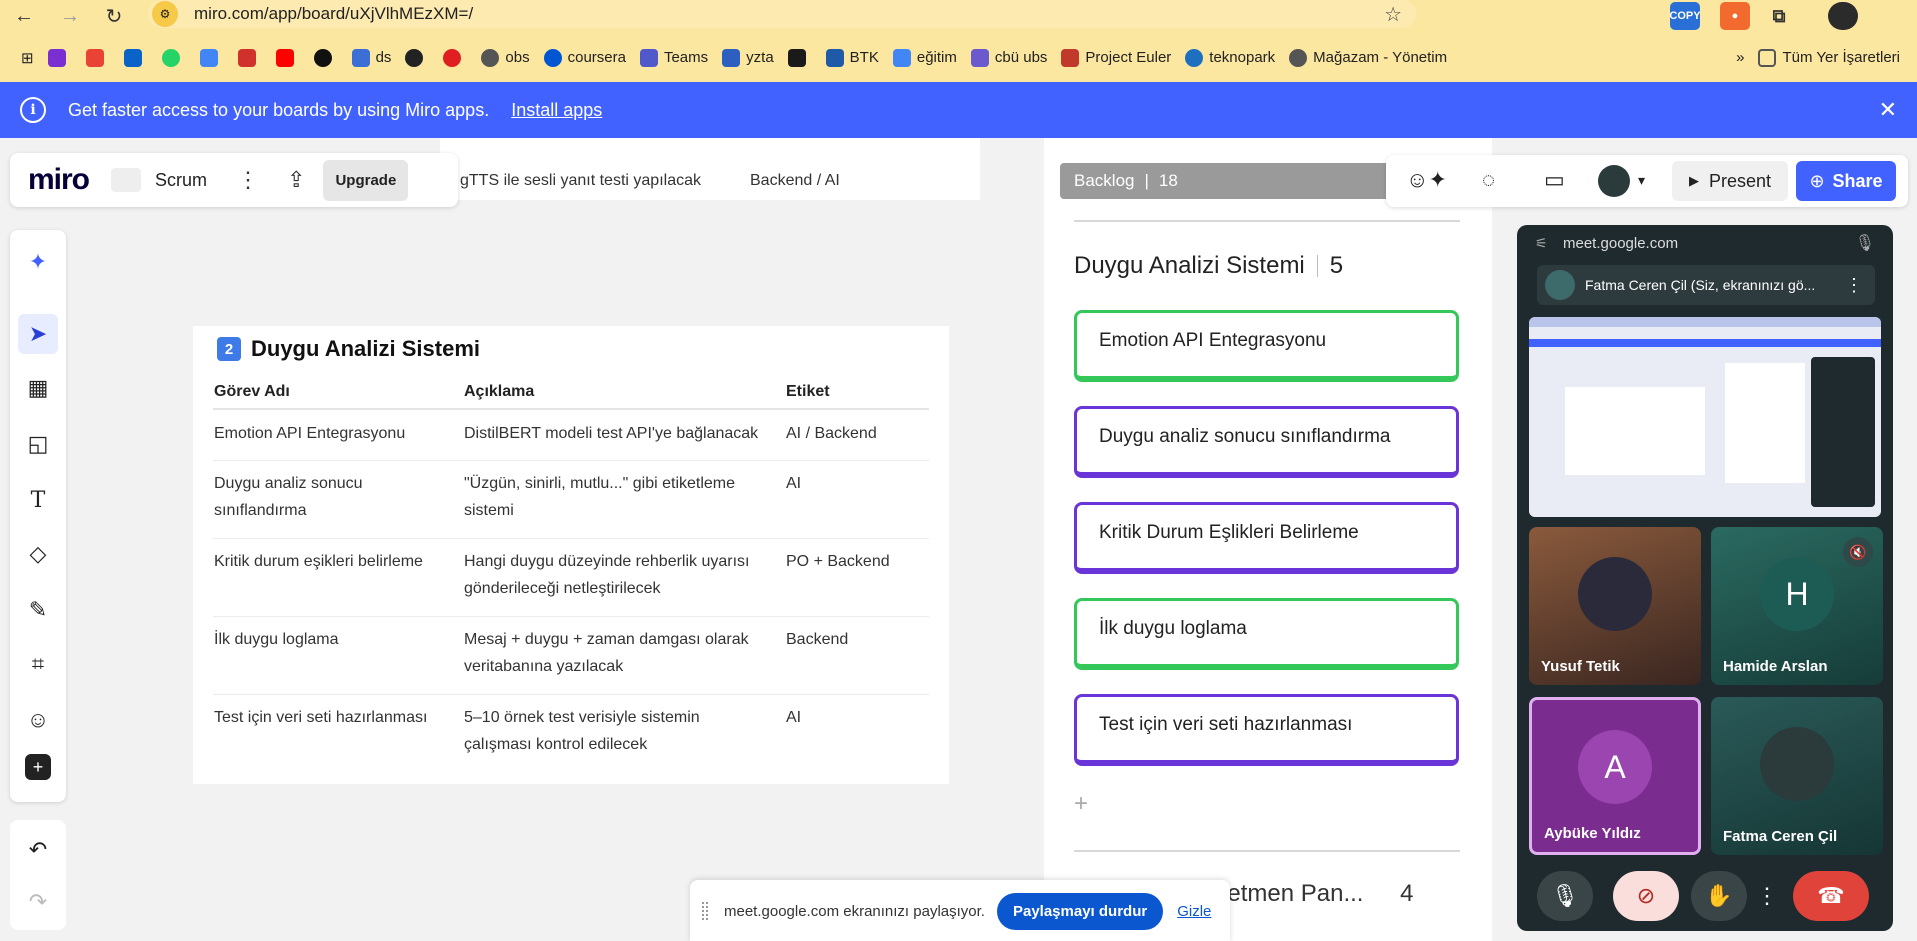  What do you see at coordinates (1831, 896) in the screenshot?
I see `leave-call-button: ☎` at bounding box center [1831, 896].